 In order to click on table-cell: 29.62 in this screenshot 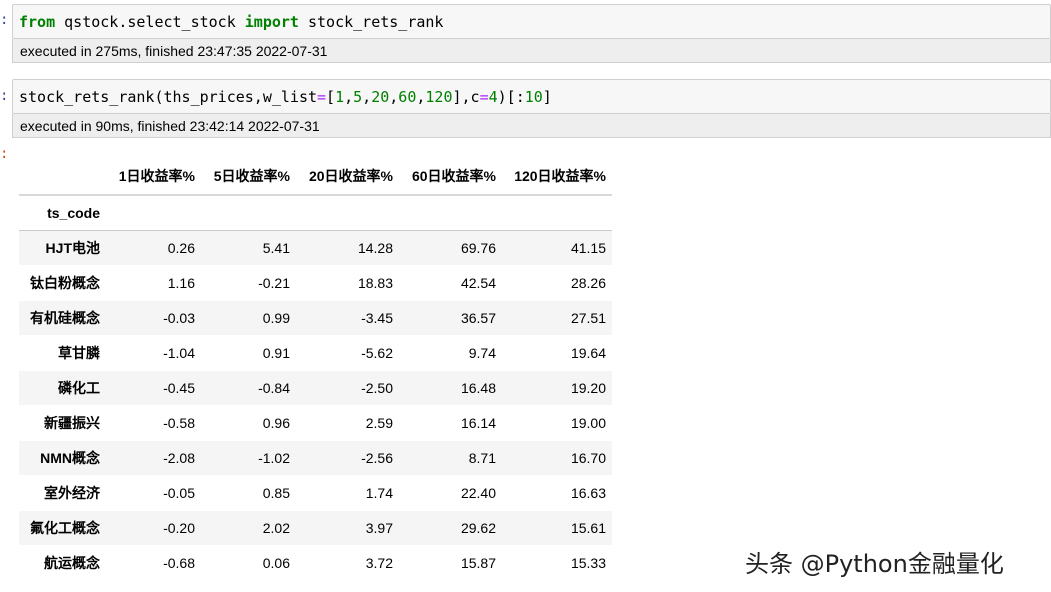, I will do `click(478, 527)`.